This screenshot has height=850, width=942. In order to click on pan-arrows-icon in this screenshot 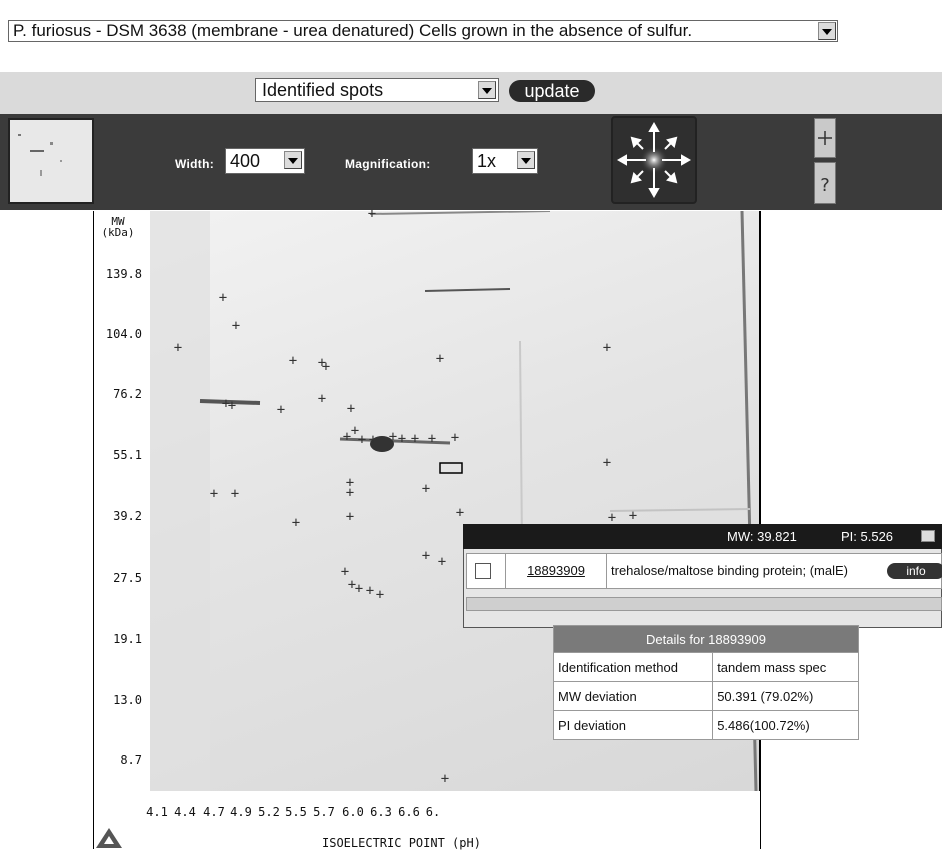, I will do `click(654, 160)`.